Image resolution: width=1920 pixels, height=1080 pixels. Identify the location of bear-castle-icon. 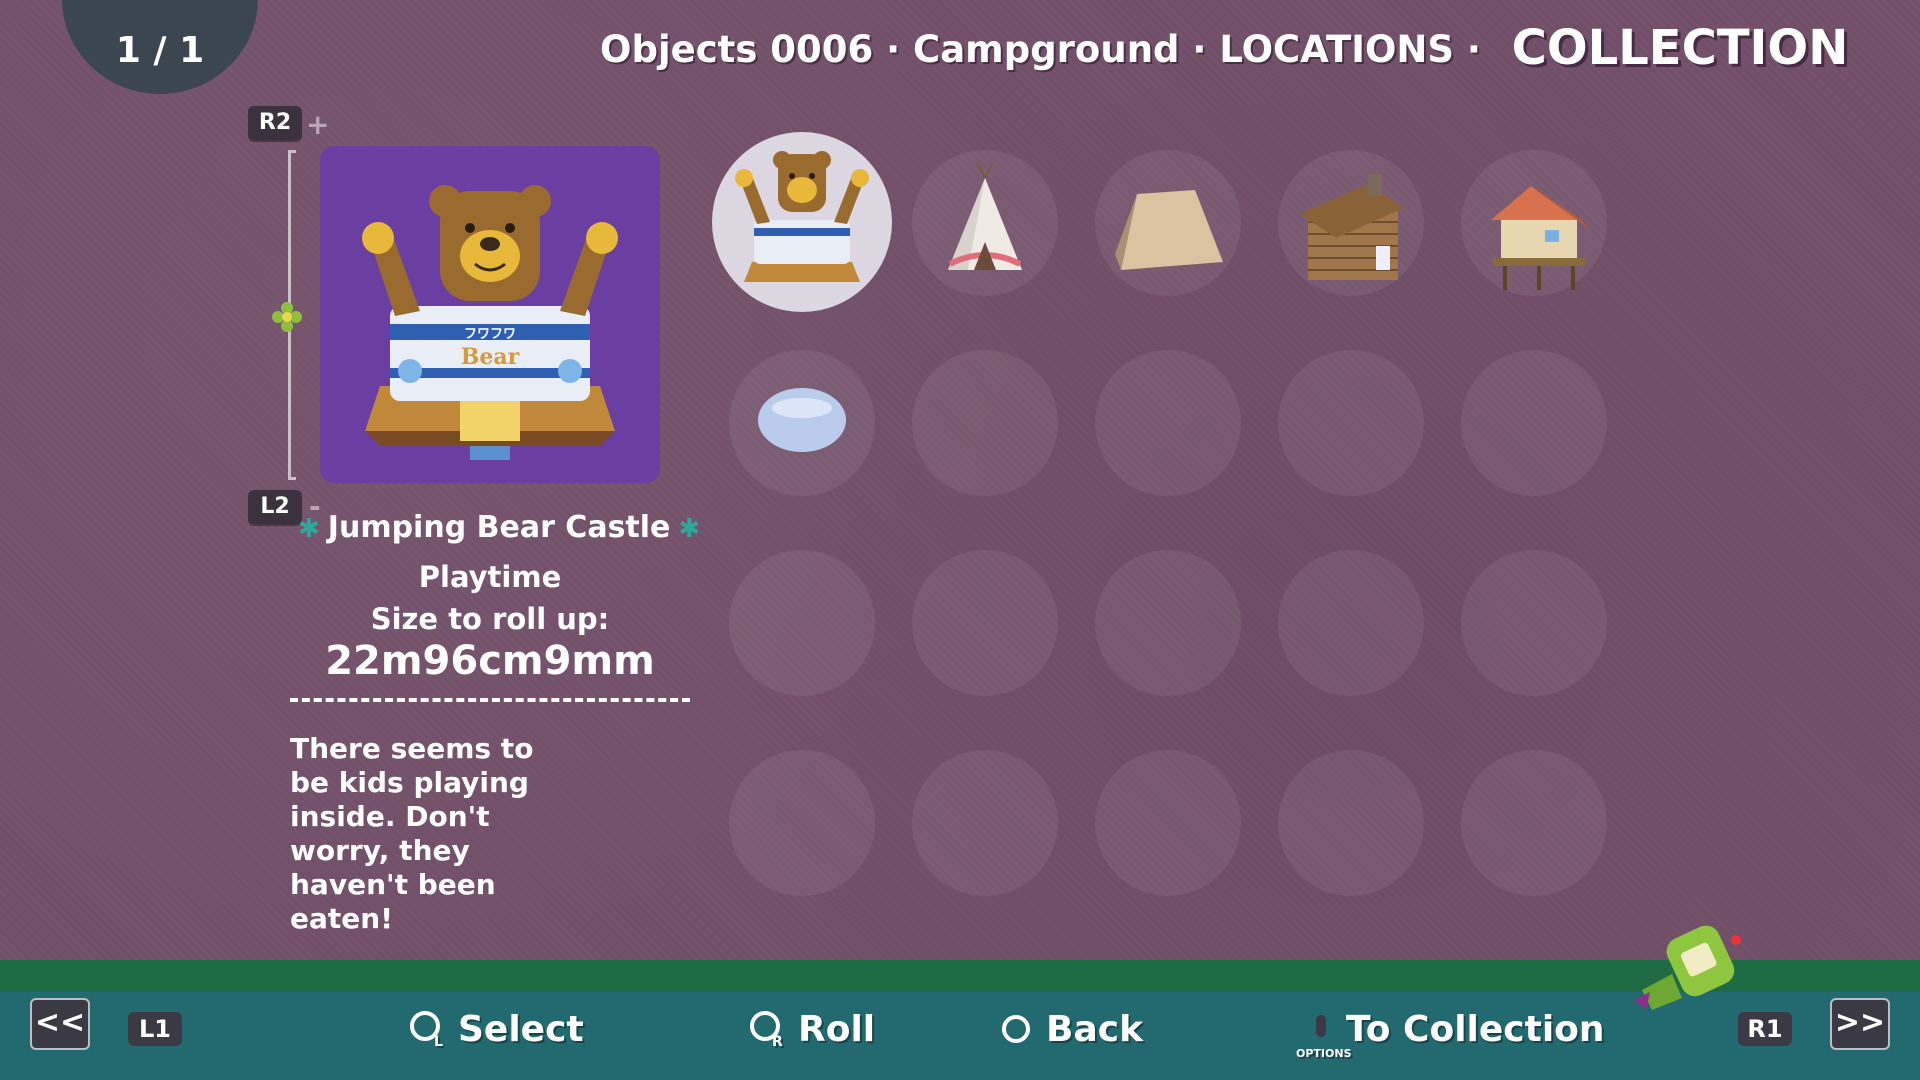
(802, 216).